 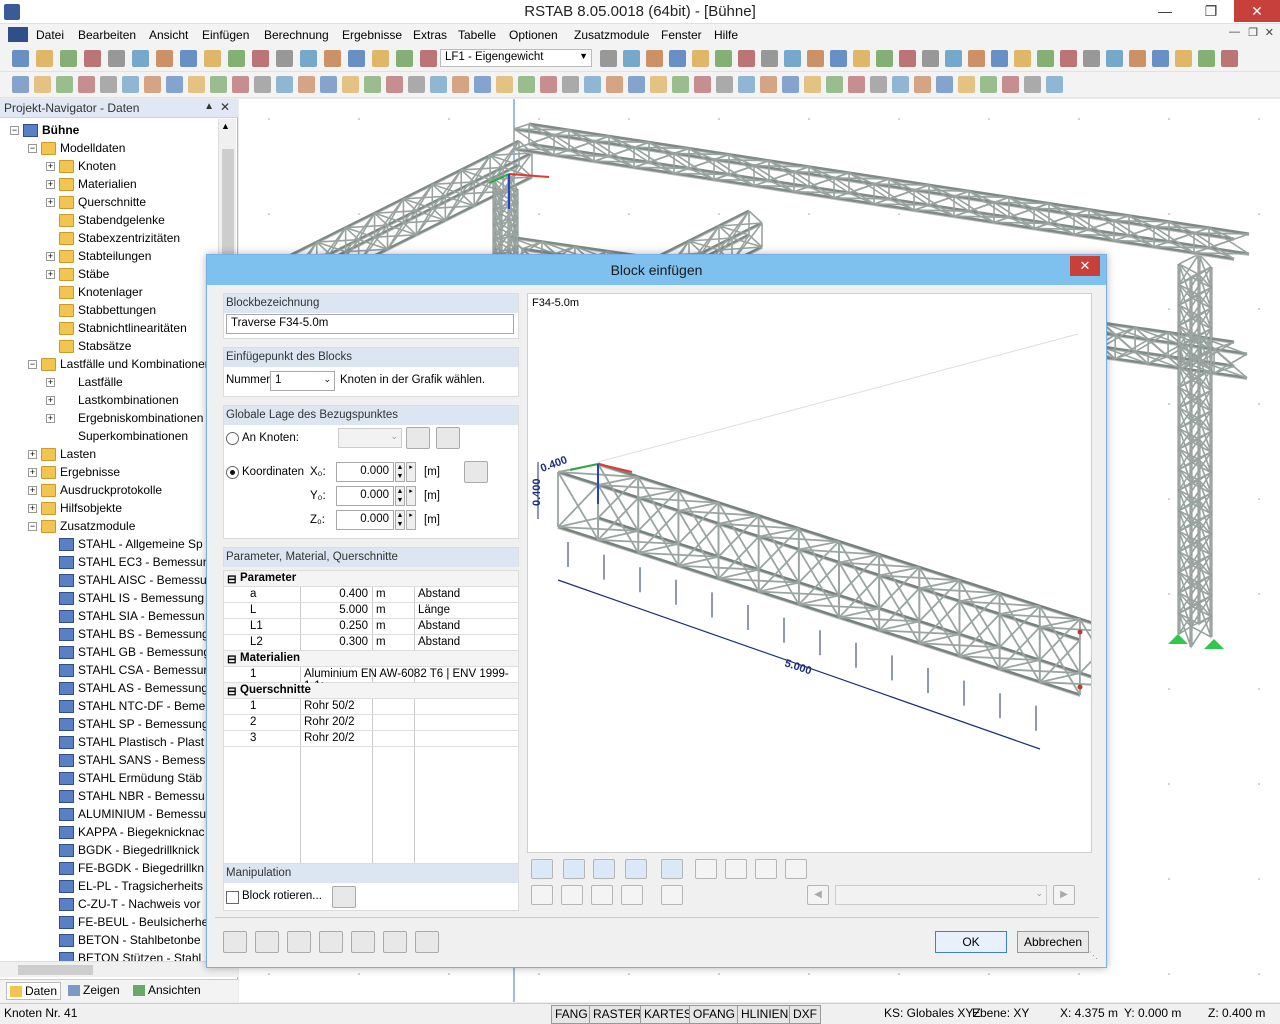 What do you see at coordinates (400, 520) in the screenshot?
I see `z0-spinner: ▲ ▼` at bounding box center [400, 520].